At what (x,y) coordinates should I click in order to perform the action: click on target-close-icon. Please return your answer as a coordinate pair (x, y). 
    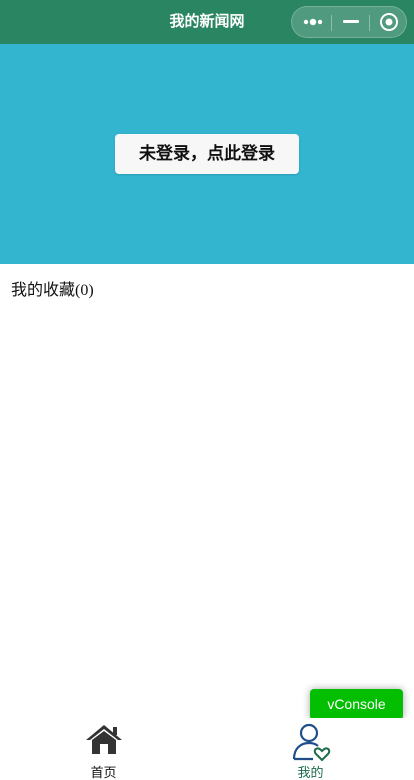
    Looking at the image, I should click on (389, 22).